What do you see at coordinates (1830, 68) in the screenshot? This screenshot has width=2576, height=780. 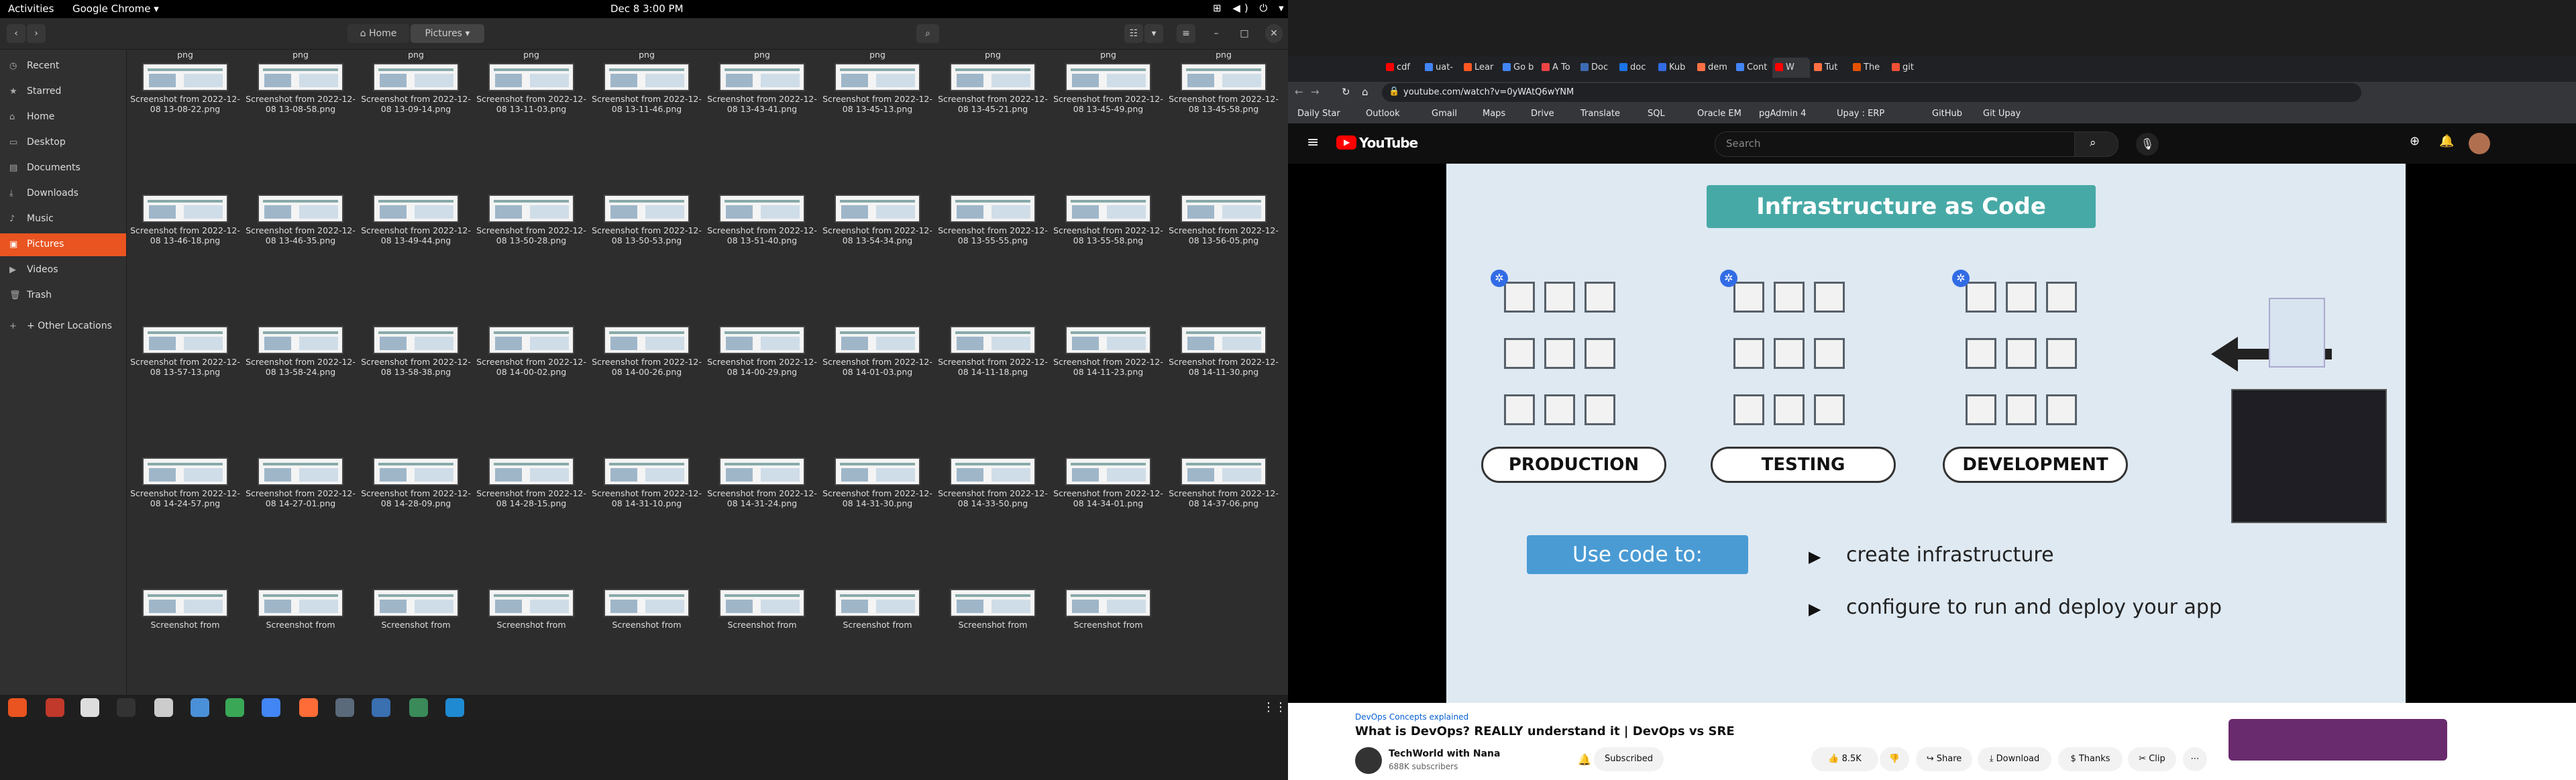 I see `browser-tab: Tut` at bounding box center [1830, 68].